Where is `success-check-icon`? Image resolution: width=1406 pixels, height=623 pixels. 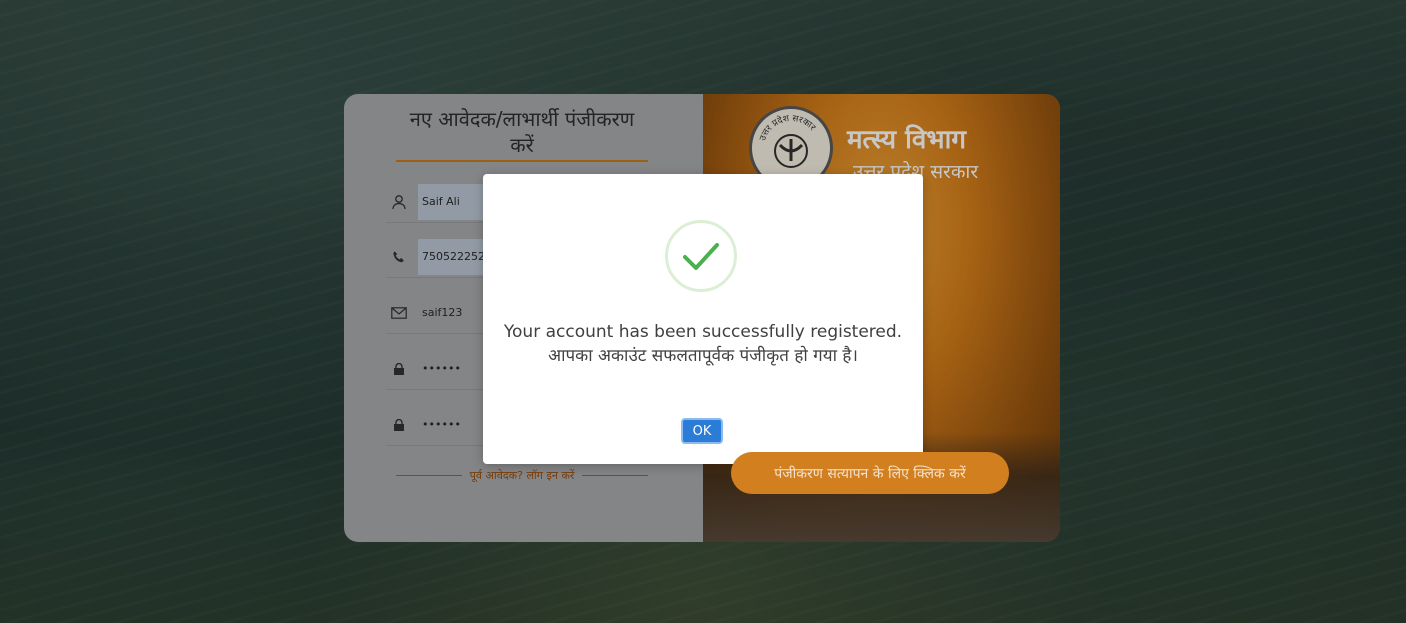
success-check-icon is located at coordinates (701, 256).